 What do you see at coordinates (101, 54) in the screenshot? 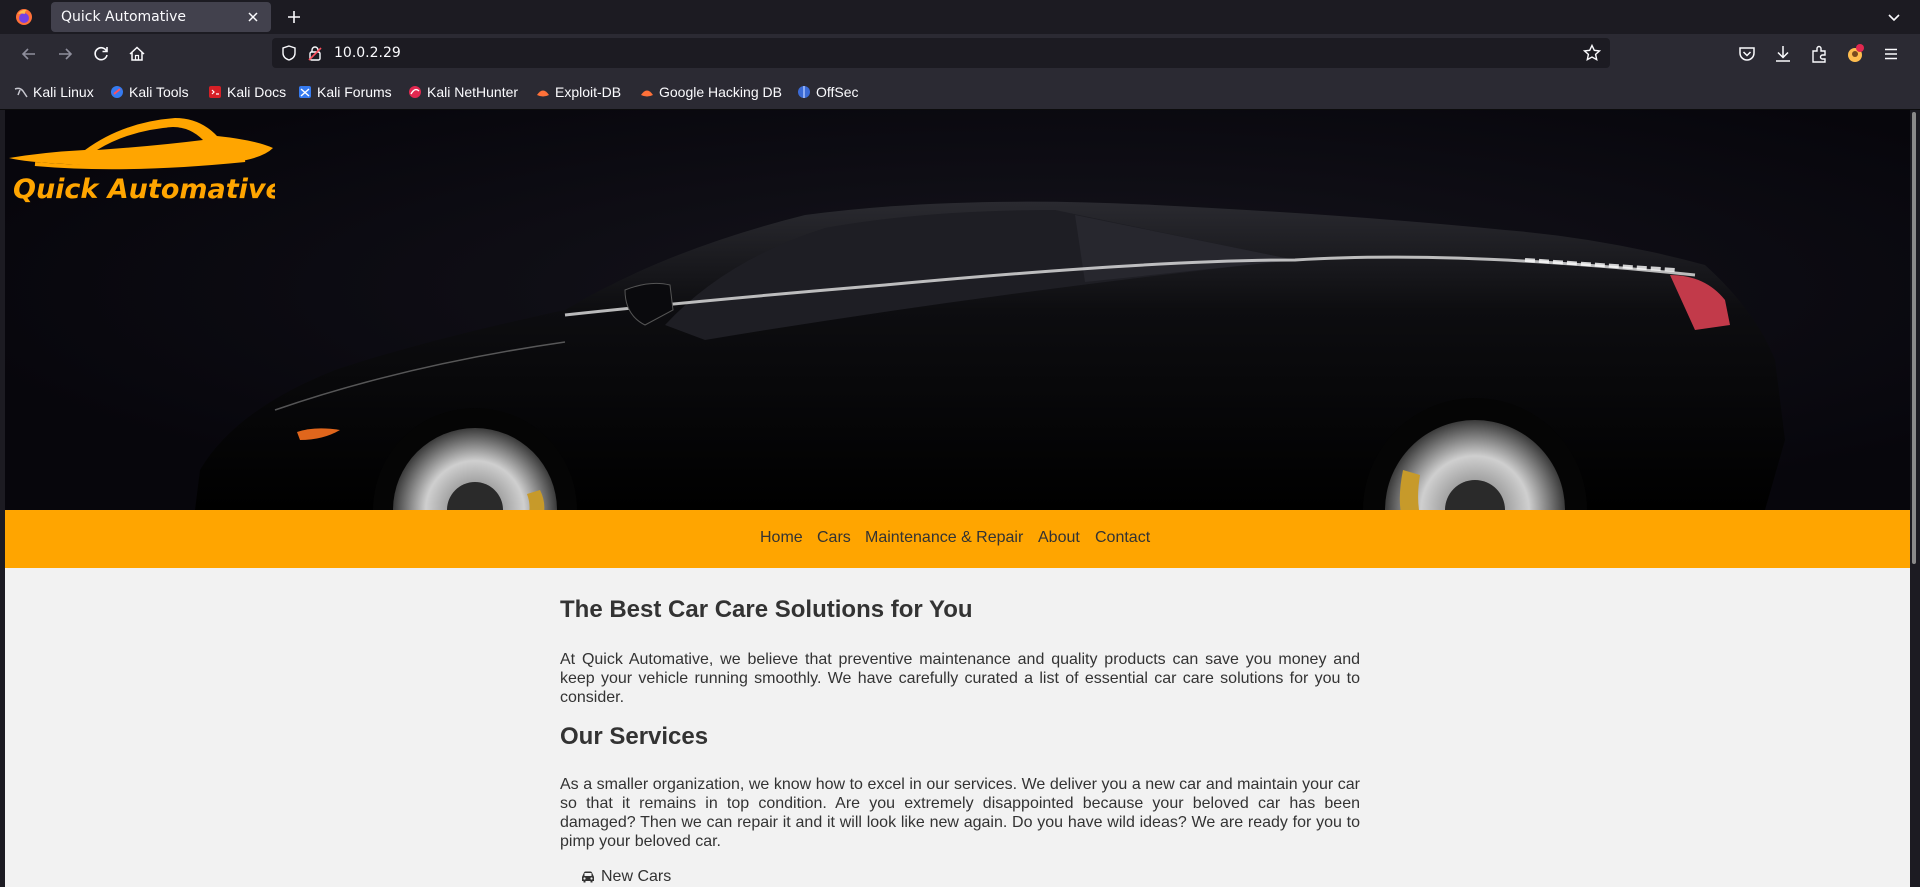
I see `reload-icon` at bounding box center [101, 54].